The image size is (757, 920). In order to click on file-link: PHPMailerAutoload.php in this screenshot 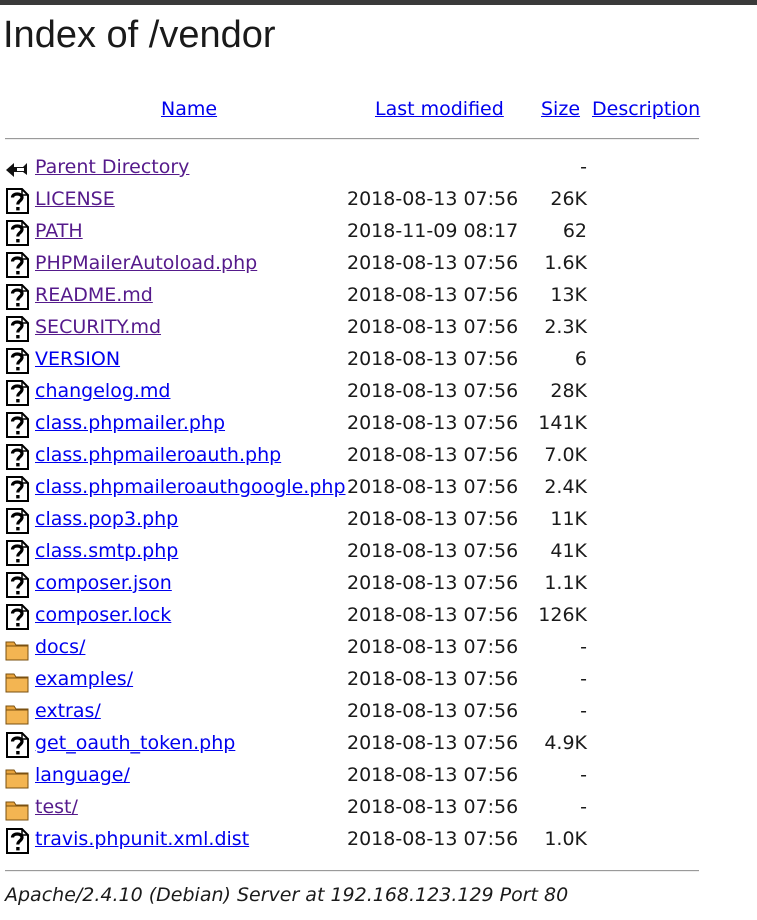, I will do `click(146, 263)`.